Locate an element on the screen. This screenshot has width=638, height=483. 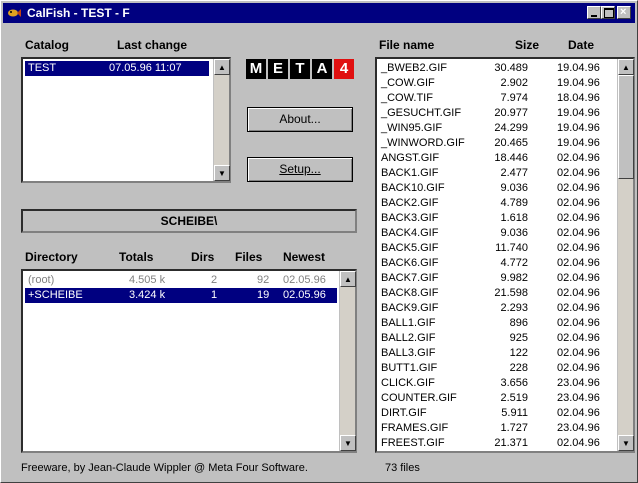
file-name: BALL3.GIF is located at coordinates (408, 353).